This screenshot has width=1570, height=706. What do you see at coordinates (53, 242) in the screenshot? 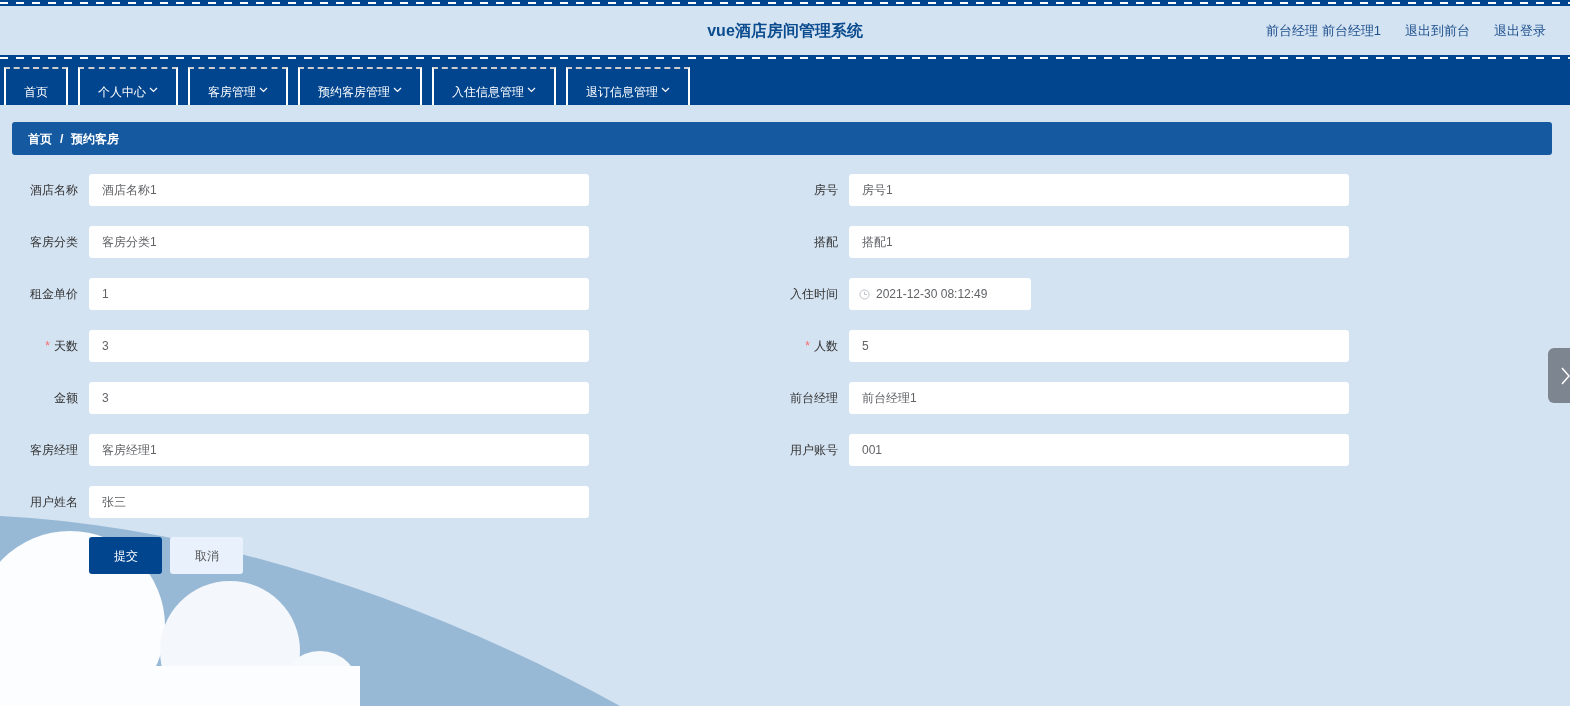
I see `field-label: 客房分类` at bounding box center [53, 242].